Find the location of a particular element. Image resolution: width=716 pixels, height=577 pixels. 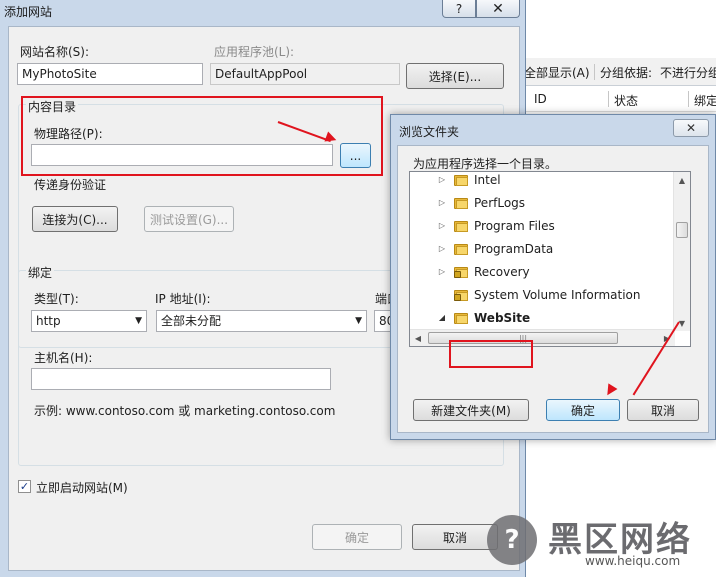

column-status: 状态 is located at coordinates (626, 100).